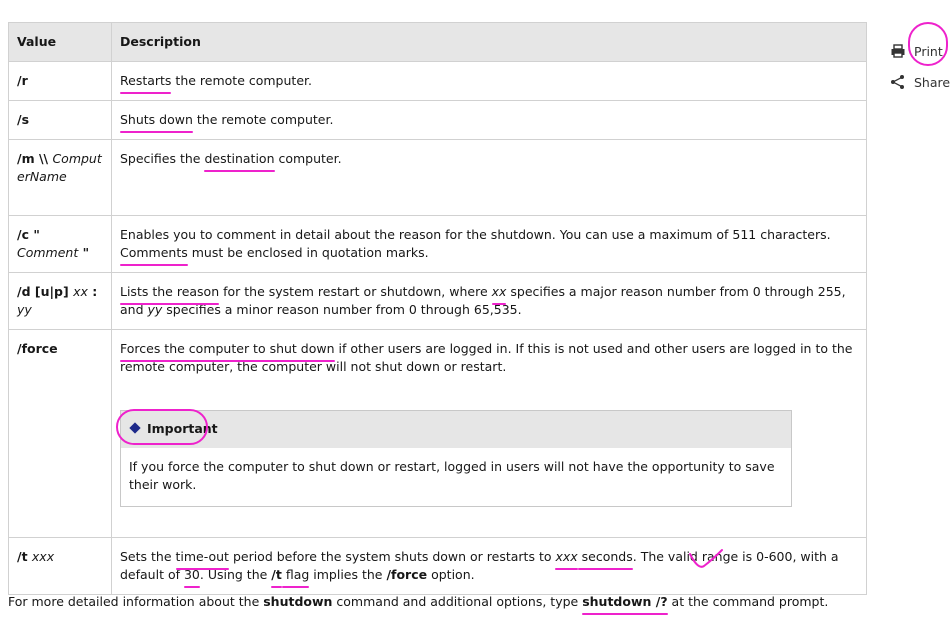 This screenshot has height=622, width=952. I want to click on param-value: /s, so click(60, 120).